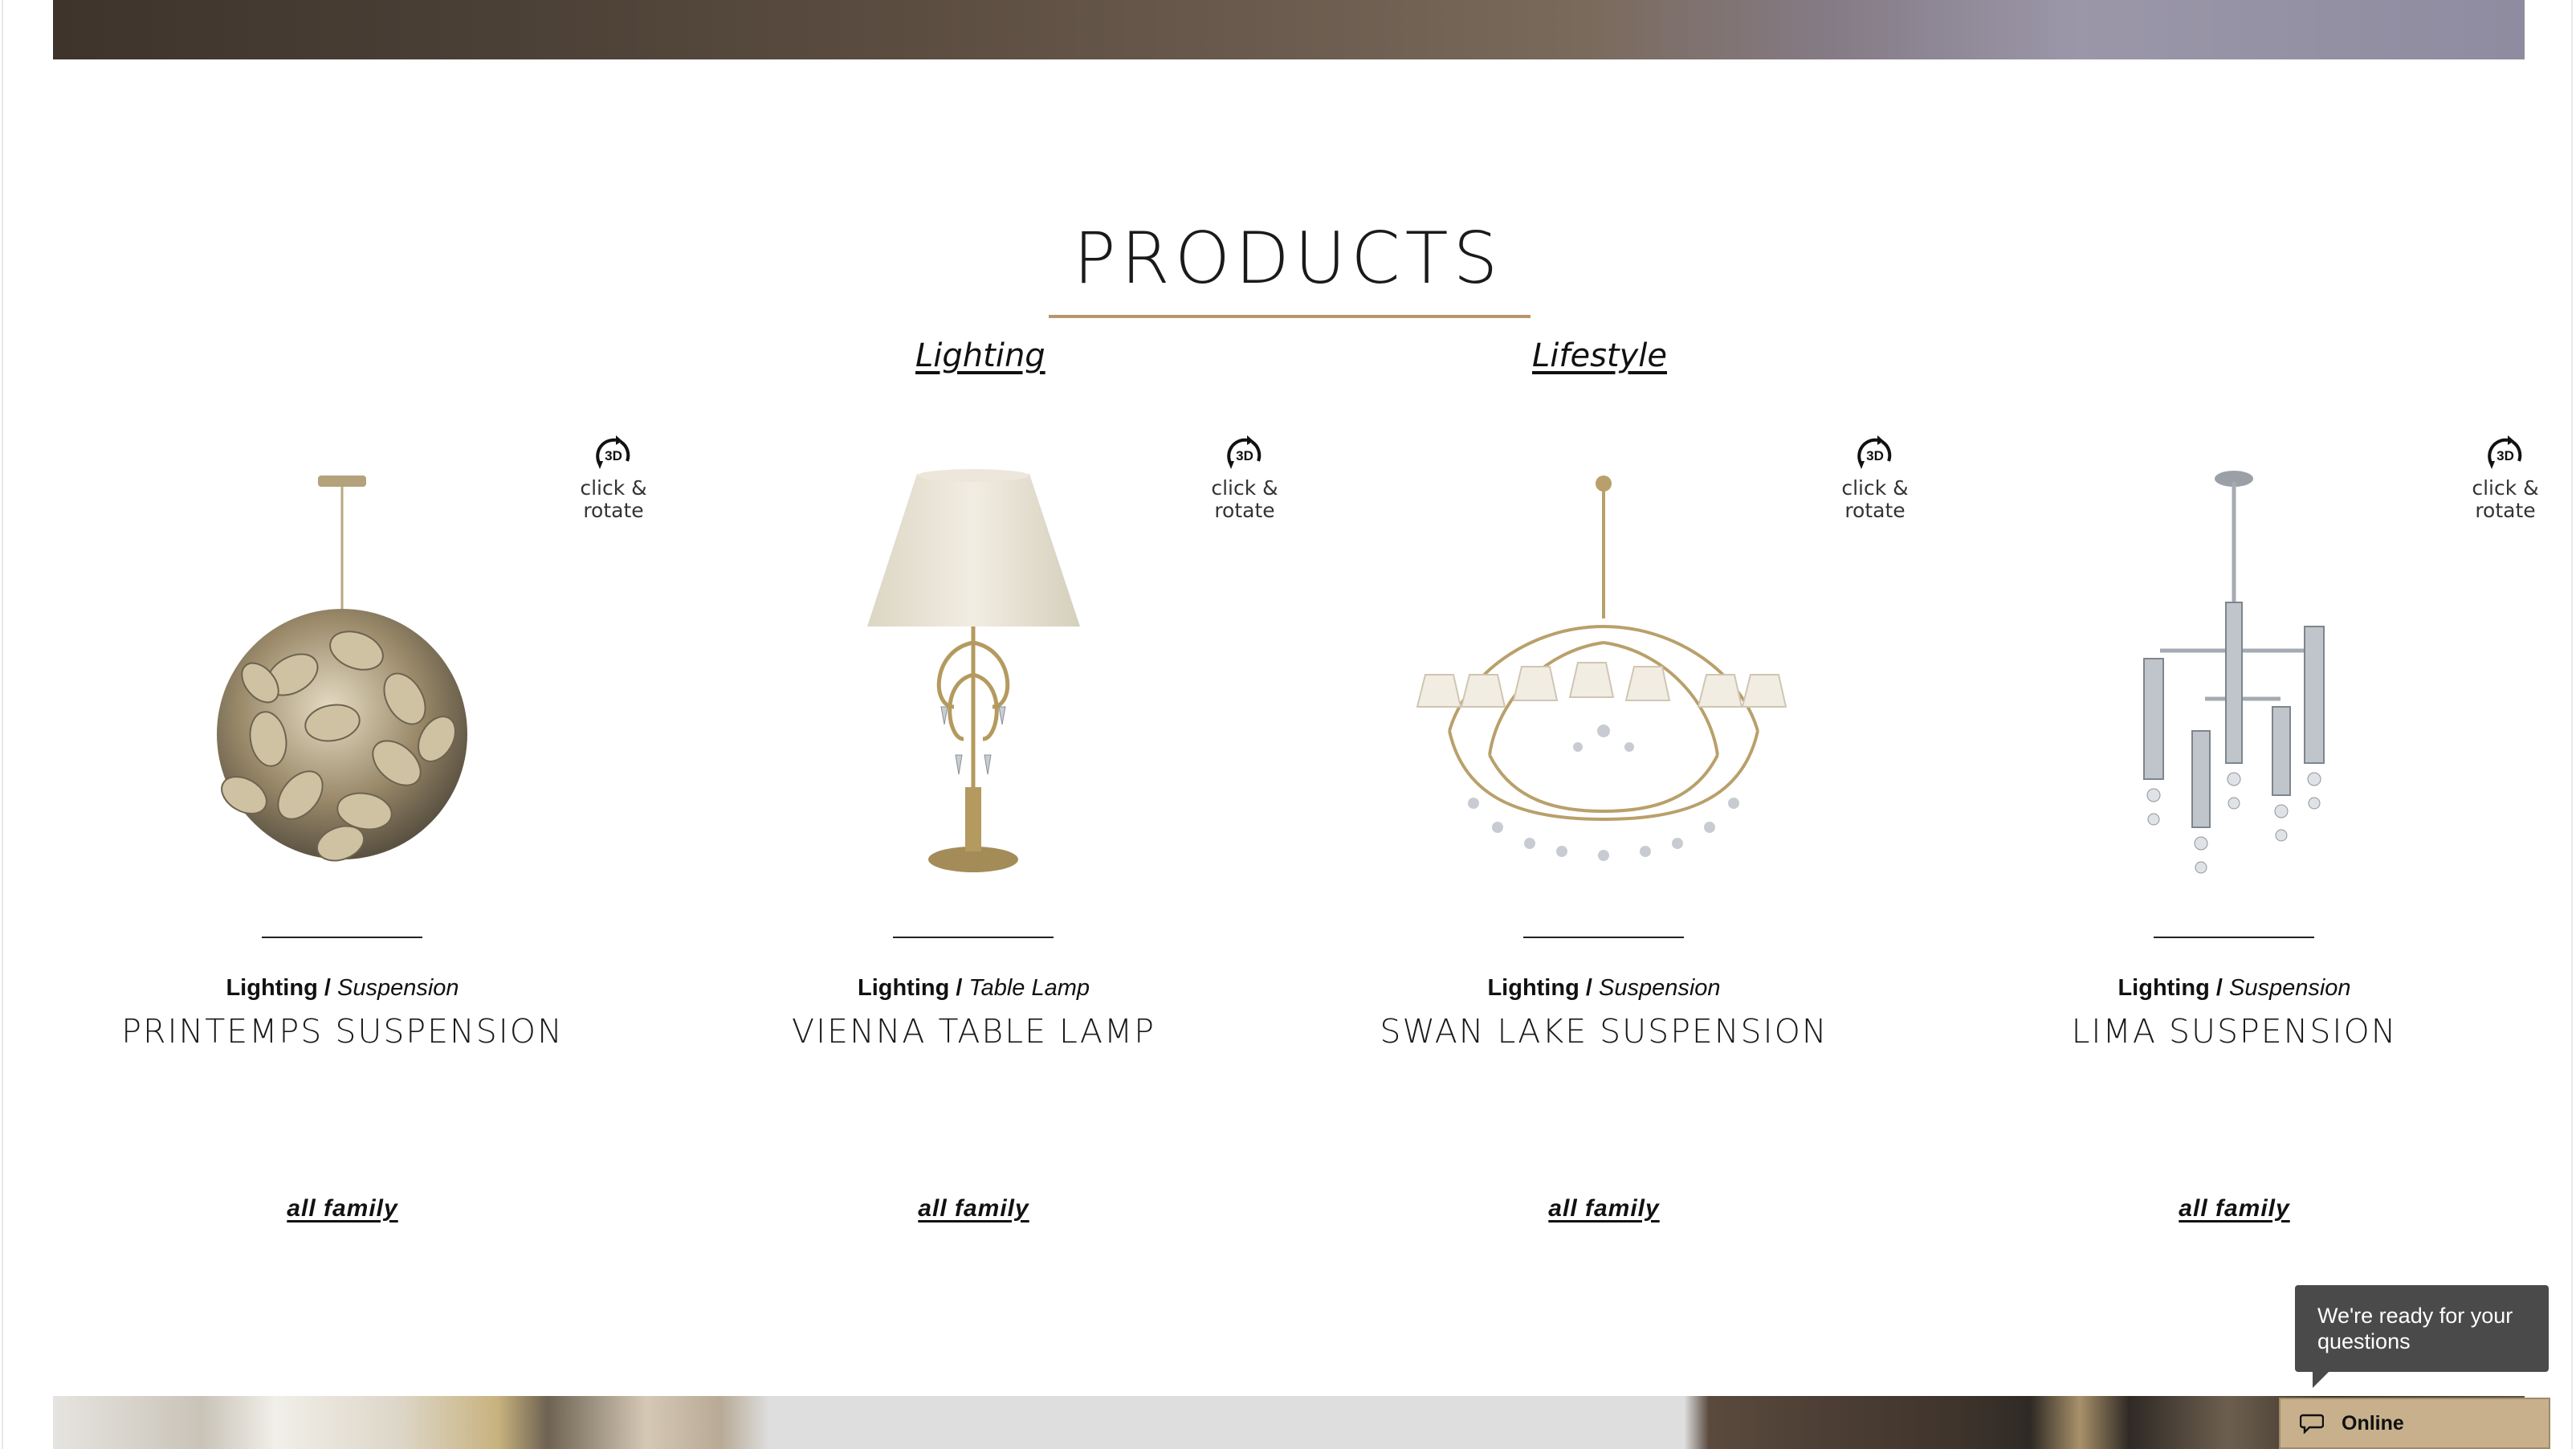  Describe the element at coordinates (2234, 1031) in the screenshot. I see `product-name: LIMA SUSPENSION` at that location.